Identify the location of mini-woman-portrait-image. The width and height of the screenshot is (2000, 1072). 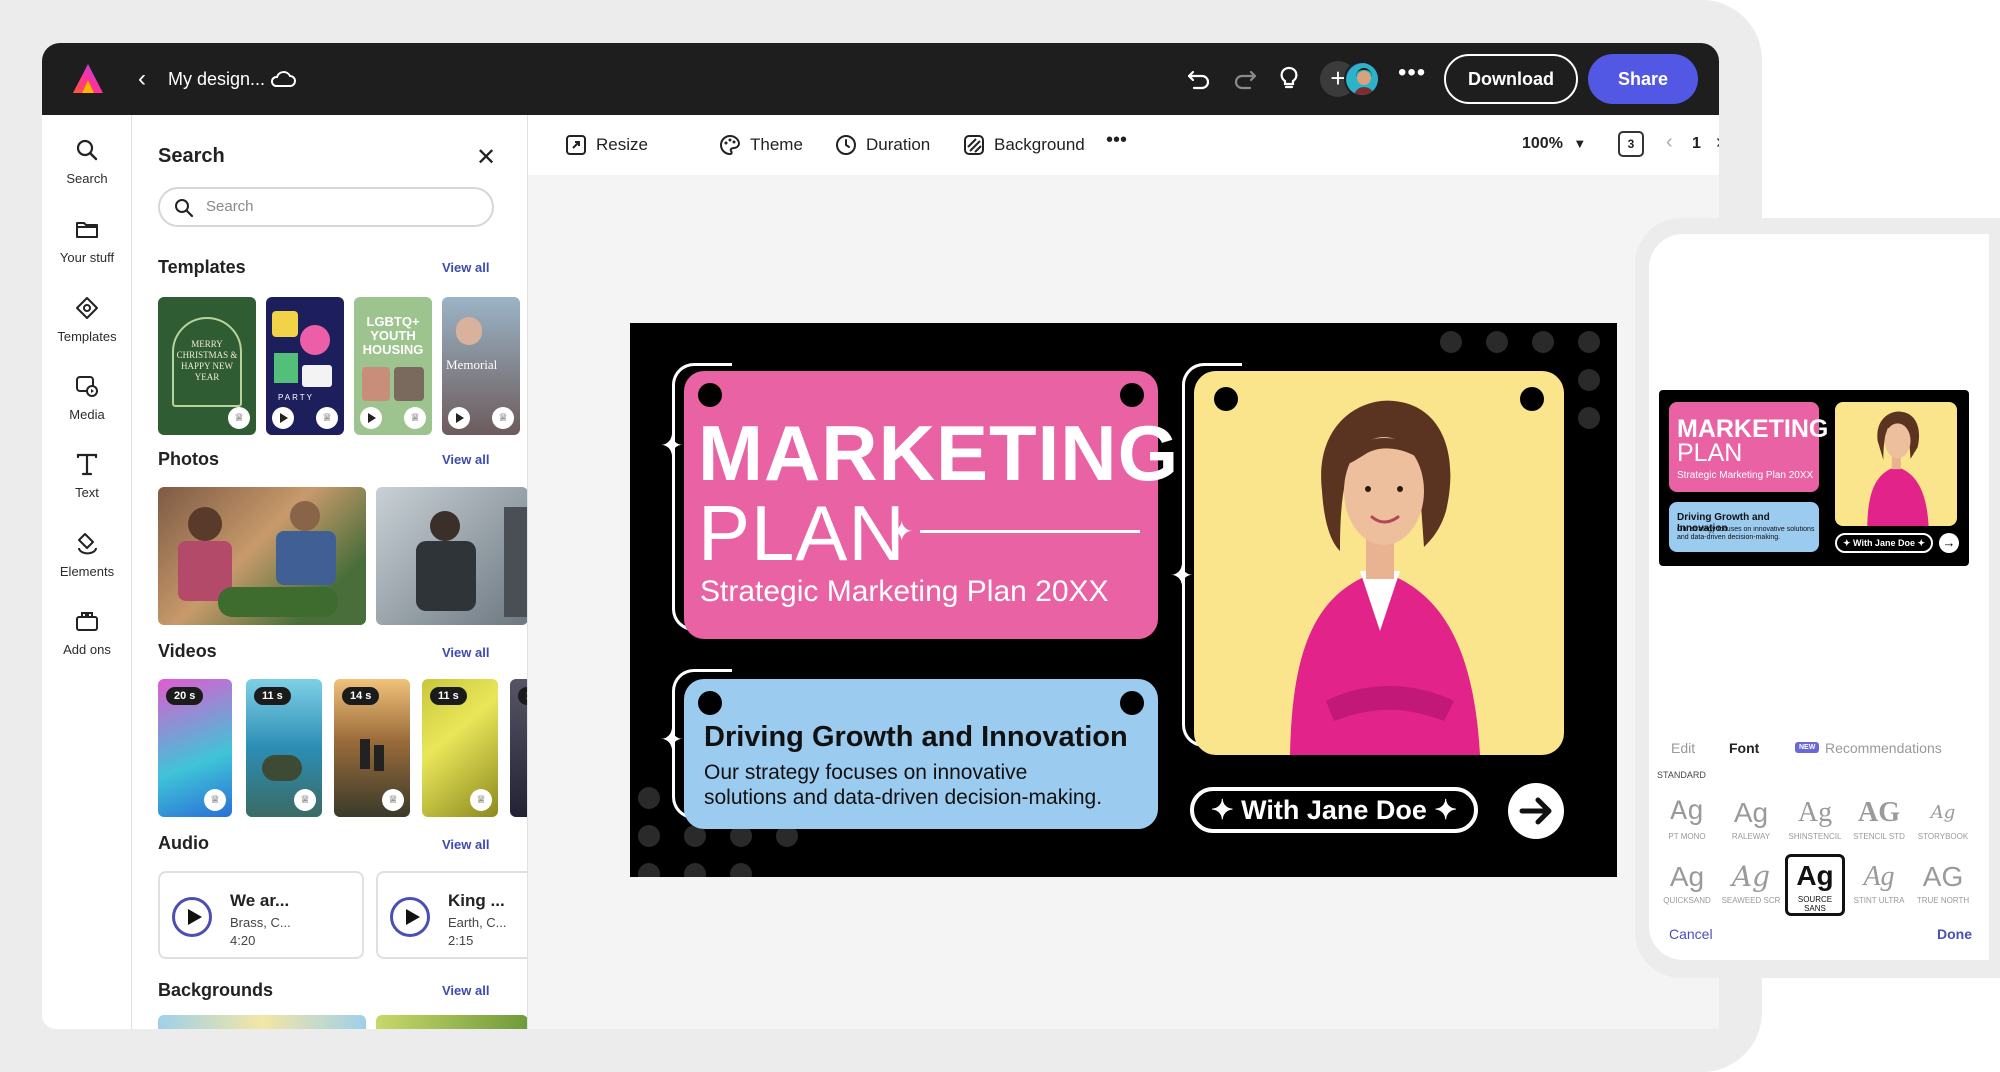
(1898, 468).